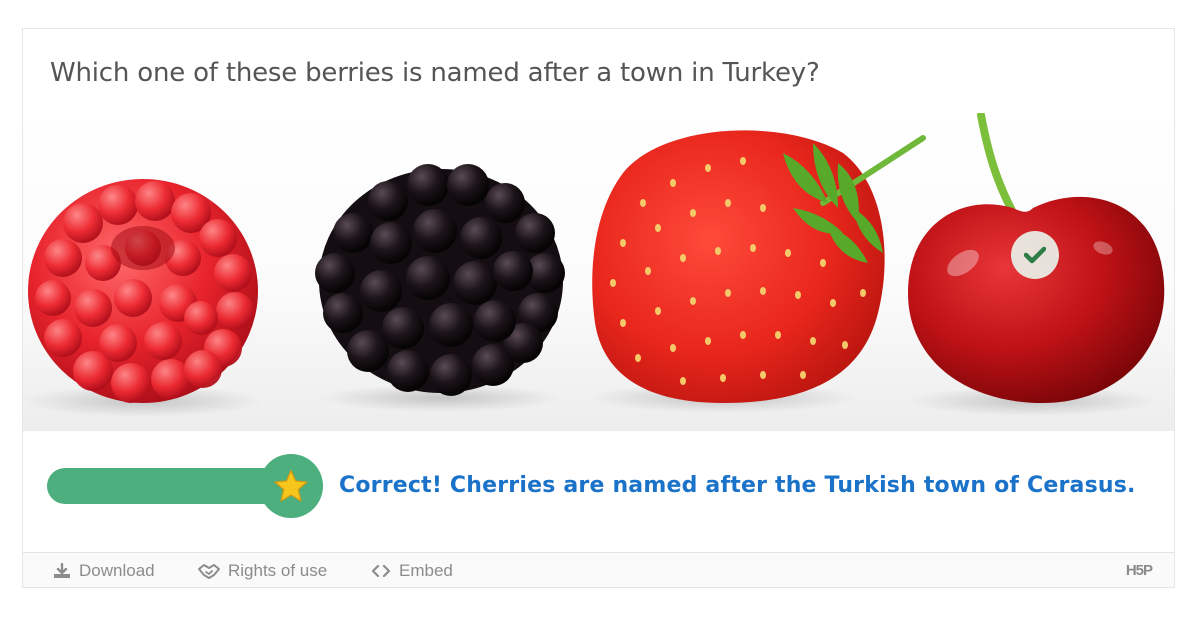 The image size is (1200, 617). I want to click on embed-button: Embed, so click(412, 571).